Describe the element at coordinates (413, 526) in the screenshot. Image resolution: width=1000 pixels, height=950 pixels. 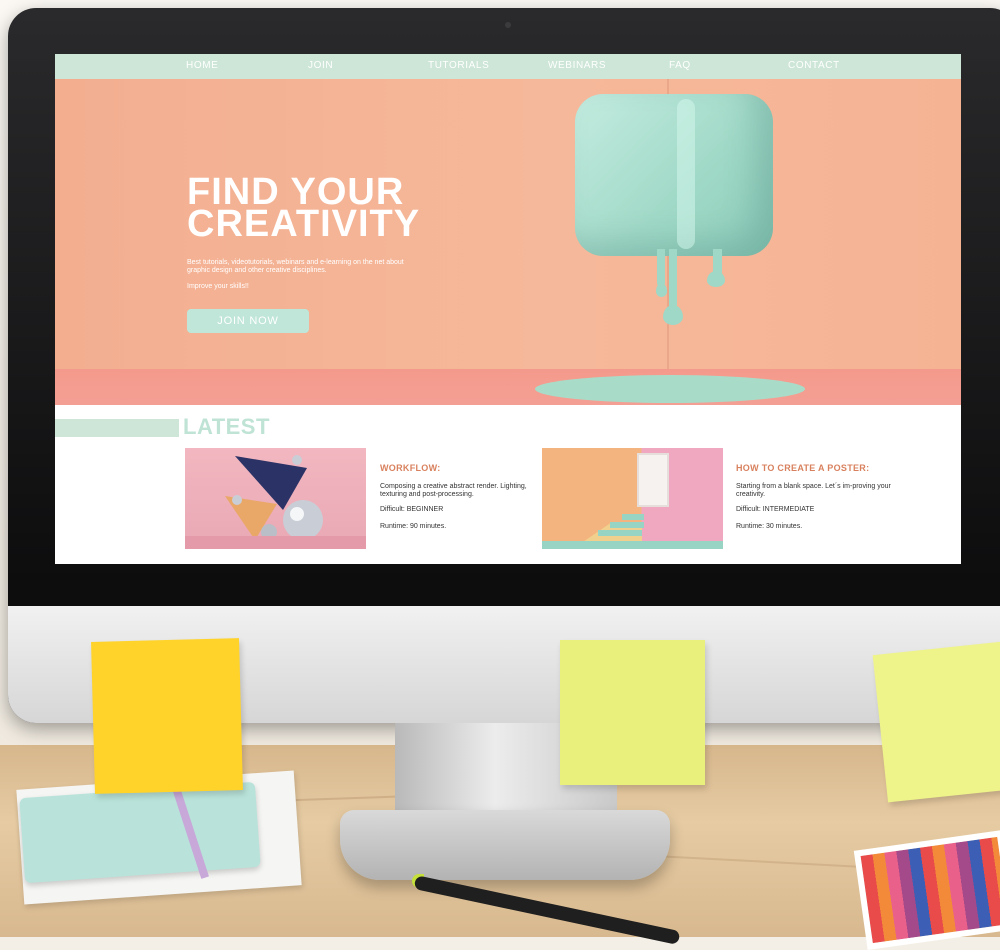
I see `card-runtime: Runtime: 90 minutes.` at that location.